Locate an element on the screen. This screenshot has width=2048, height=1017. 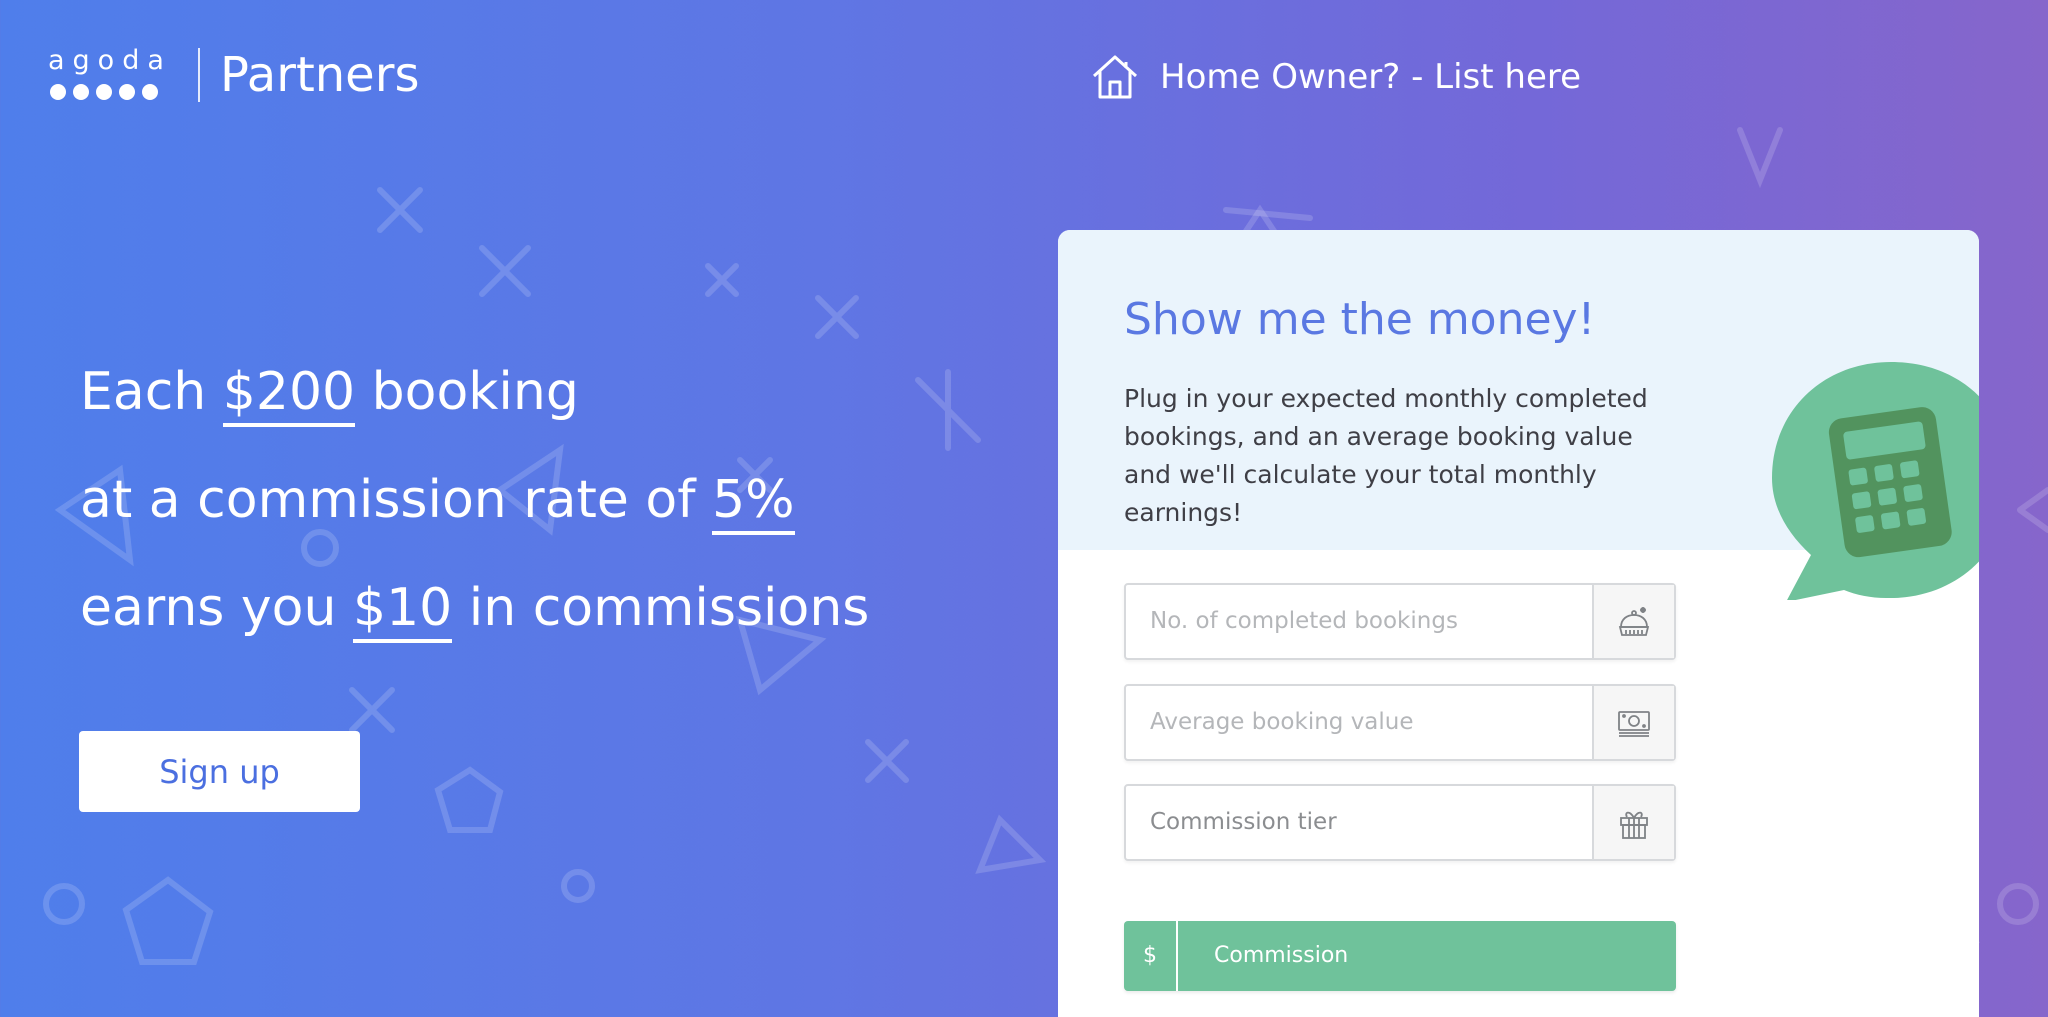
calculator-title: Show me the money! is located at coordinates (1360, 319).